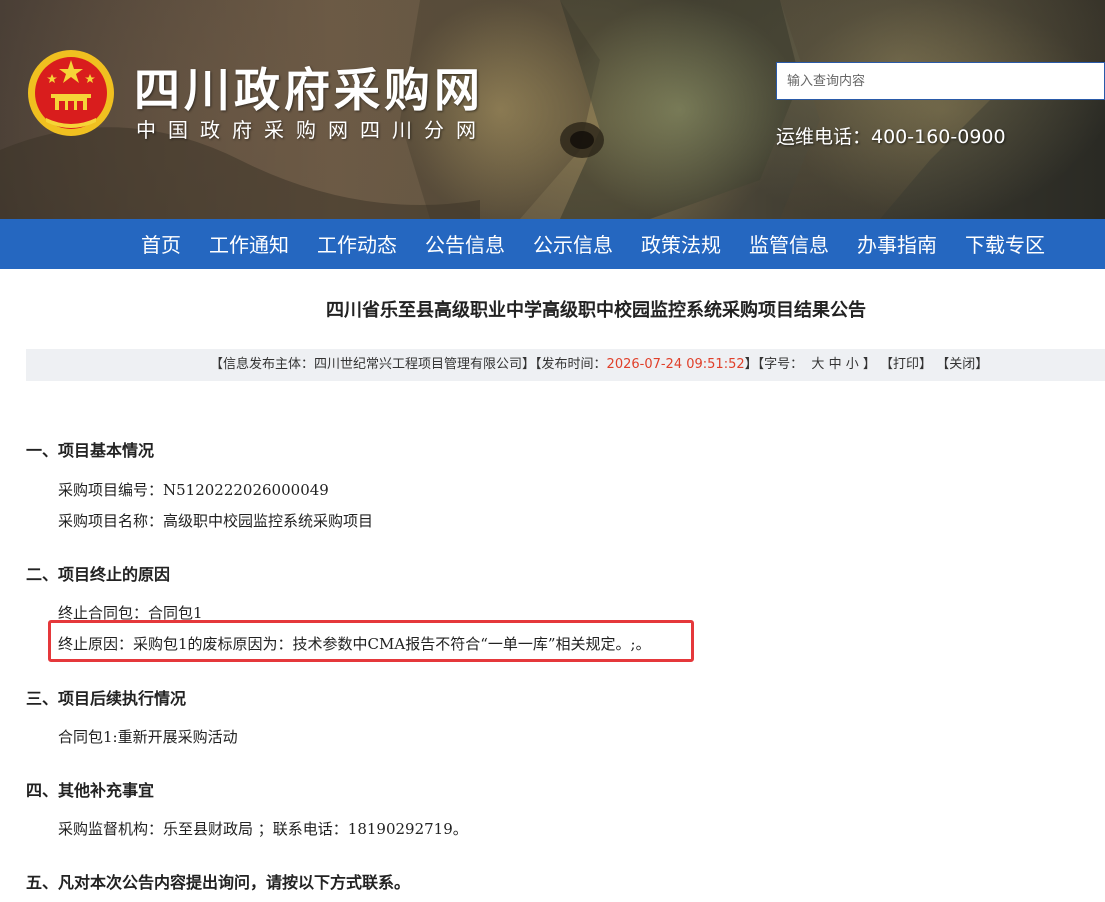  Describe the element at coordinates (869, 364) in the screenshot. I see `meta-font-suffix: 】` at that location.